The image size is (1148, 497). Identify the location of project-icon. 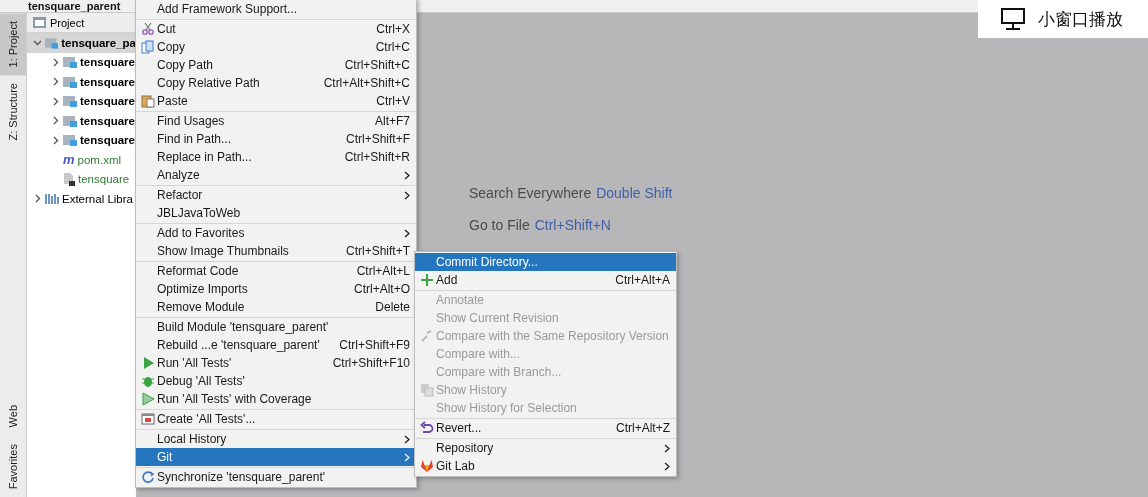
(39, 22).